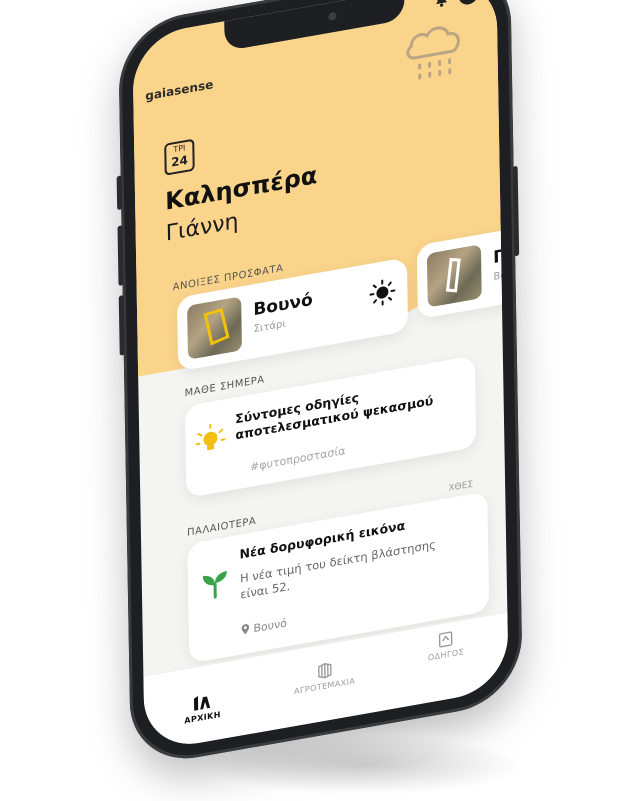 The width and height of the screenshot is (634, 801). I want to click on learn-tag: #φυτοπροστασία, so click(298, 459).